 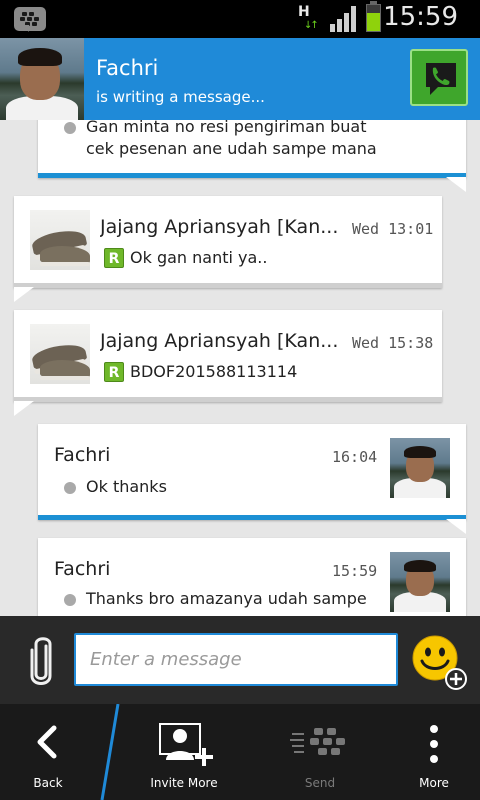 What do you see at coordinates (214, 371) in the screenshot?
I see `message-text: BDOF201588113114` at bounding box center [214, 371].